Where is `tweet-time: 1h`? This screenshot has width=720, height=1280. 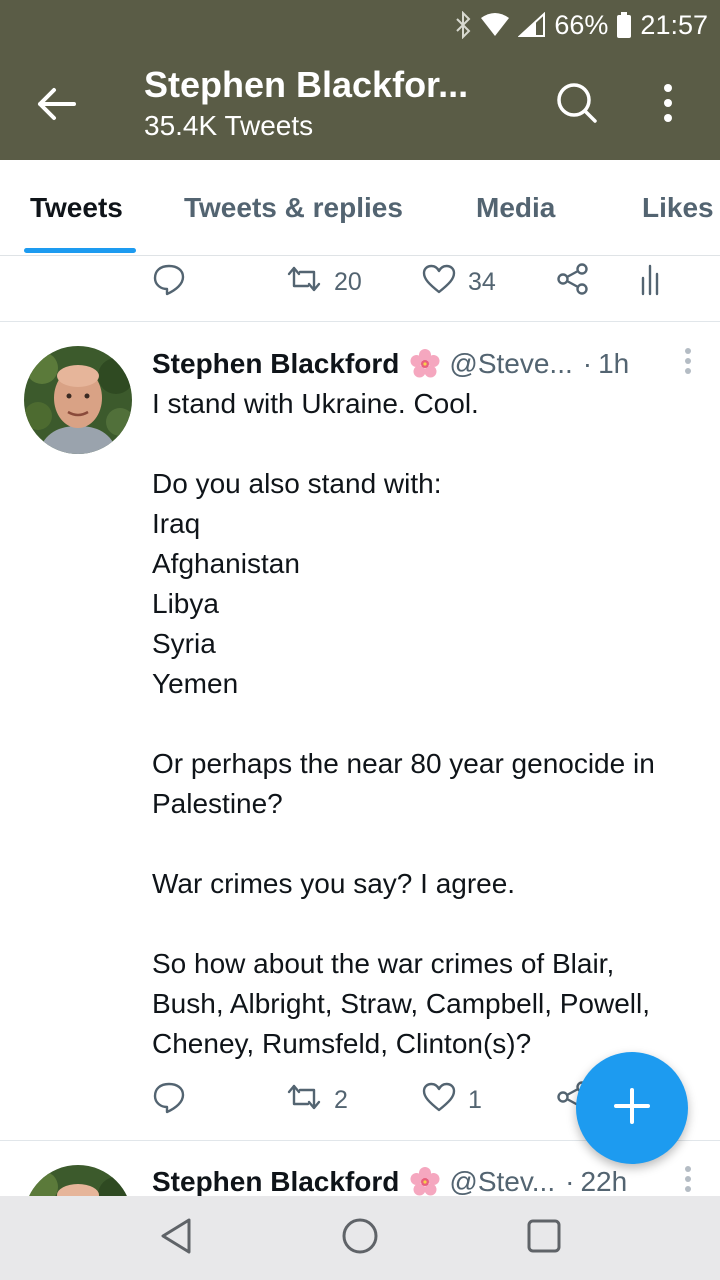 tweet-time: 1h is located at coordinates (614, 363).